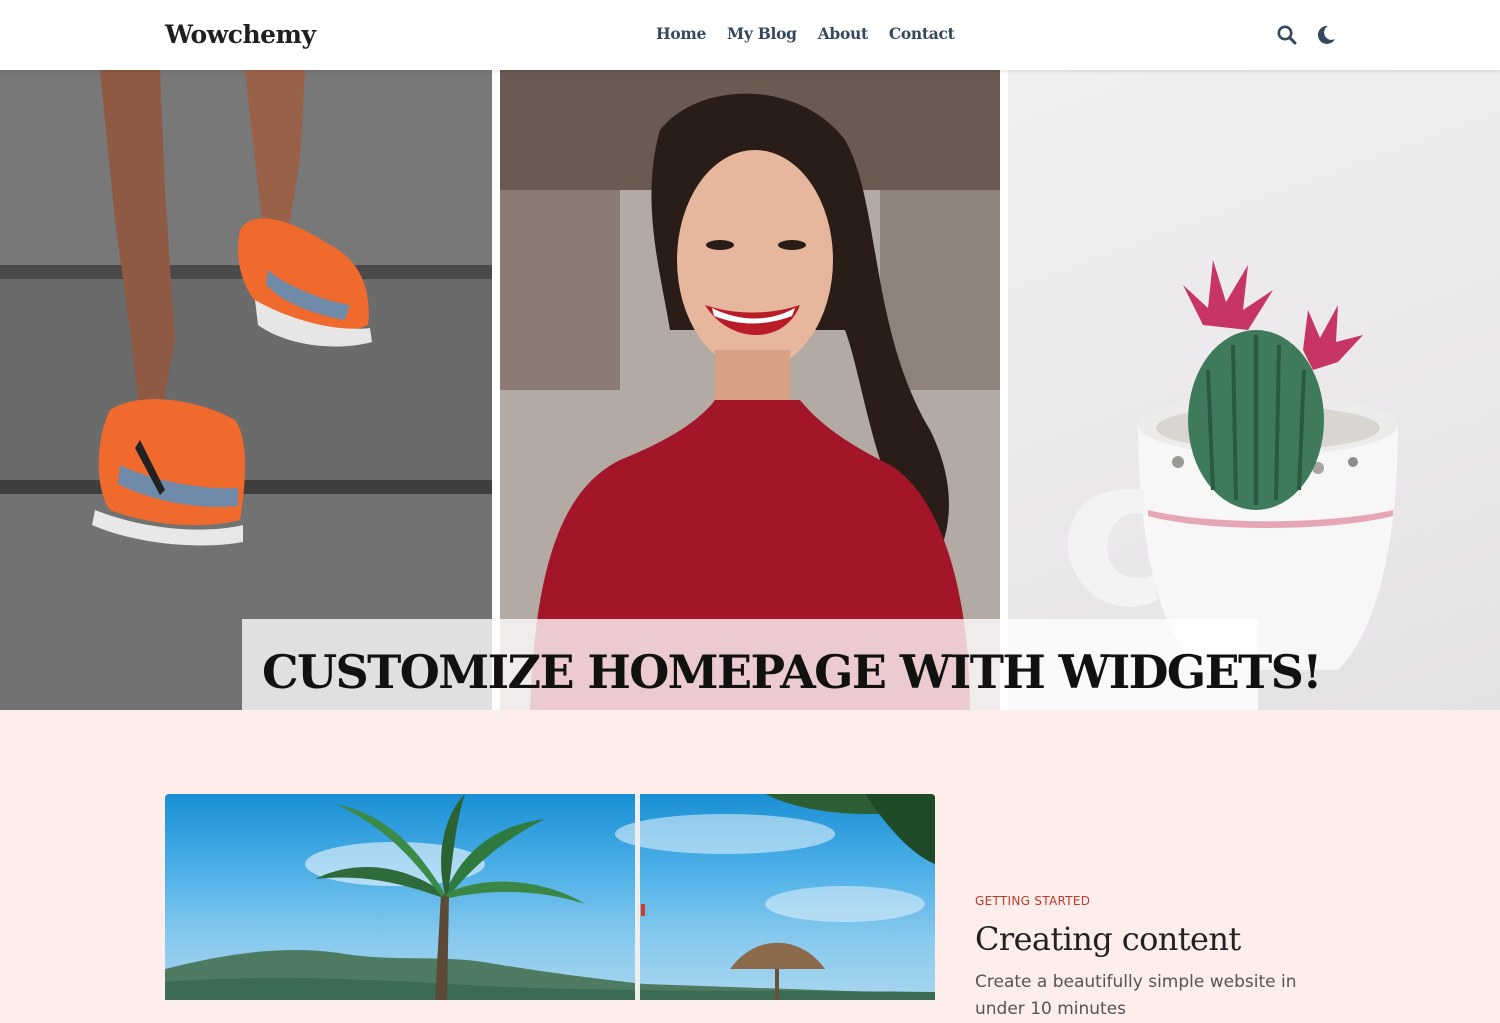  Describe the element at coordinates (922, 33) in the screenshot. I see `nav-link-contact: Contact` at that location.